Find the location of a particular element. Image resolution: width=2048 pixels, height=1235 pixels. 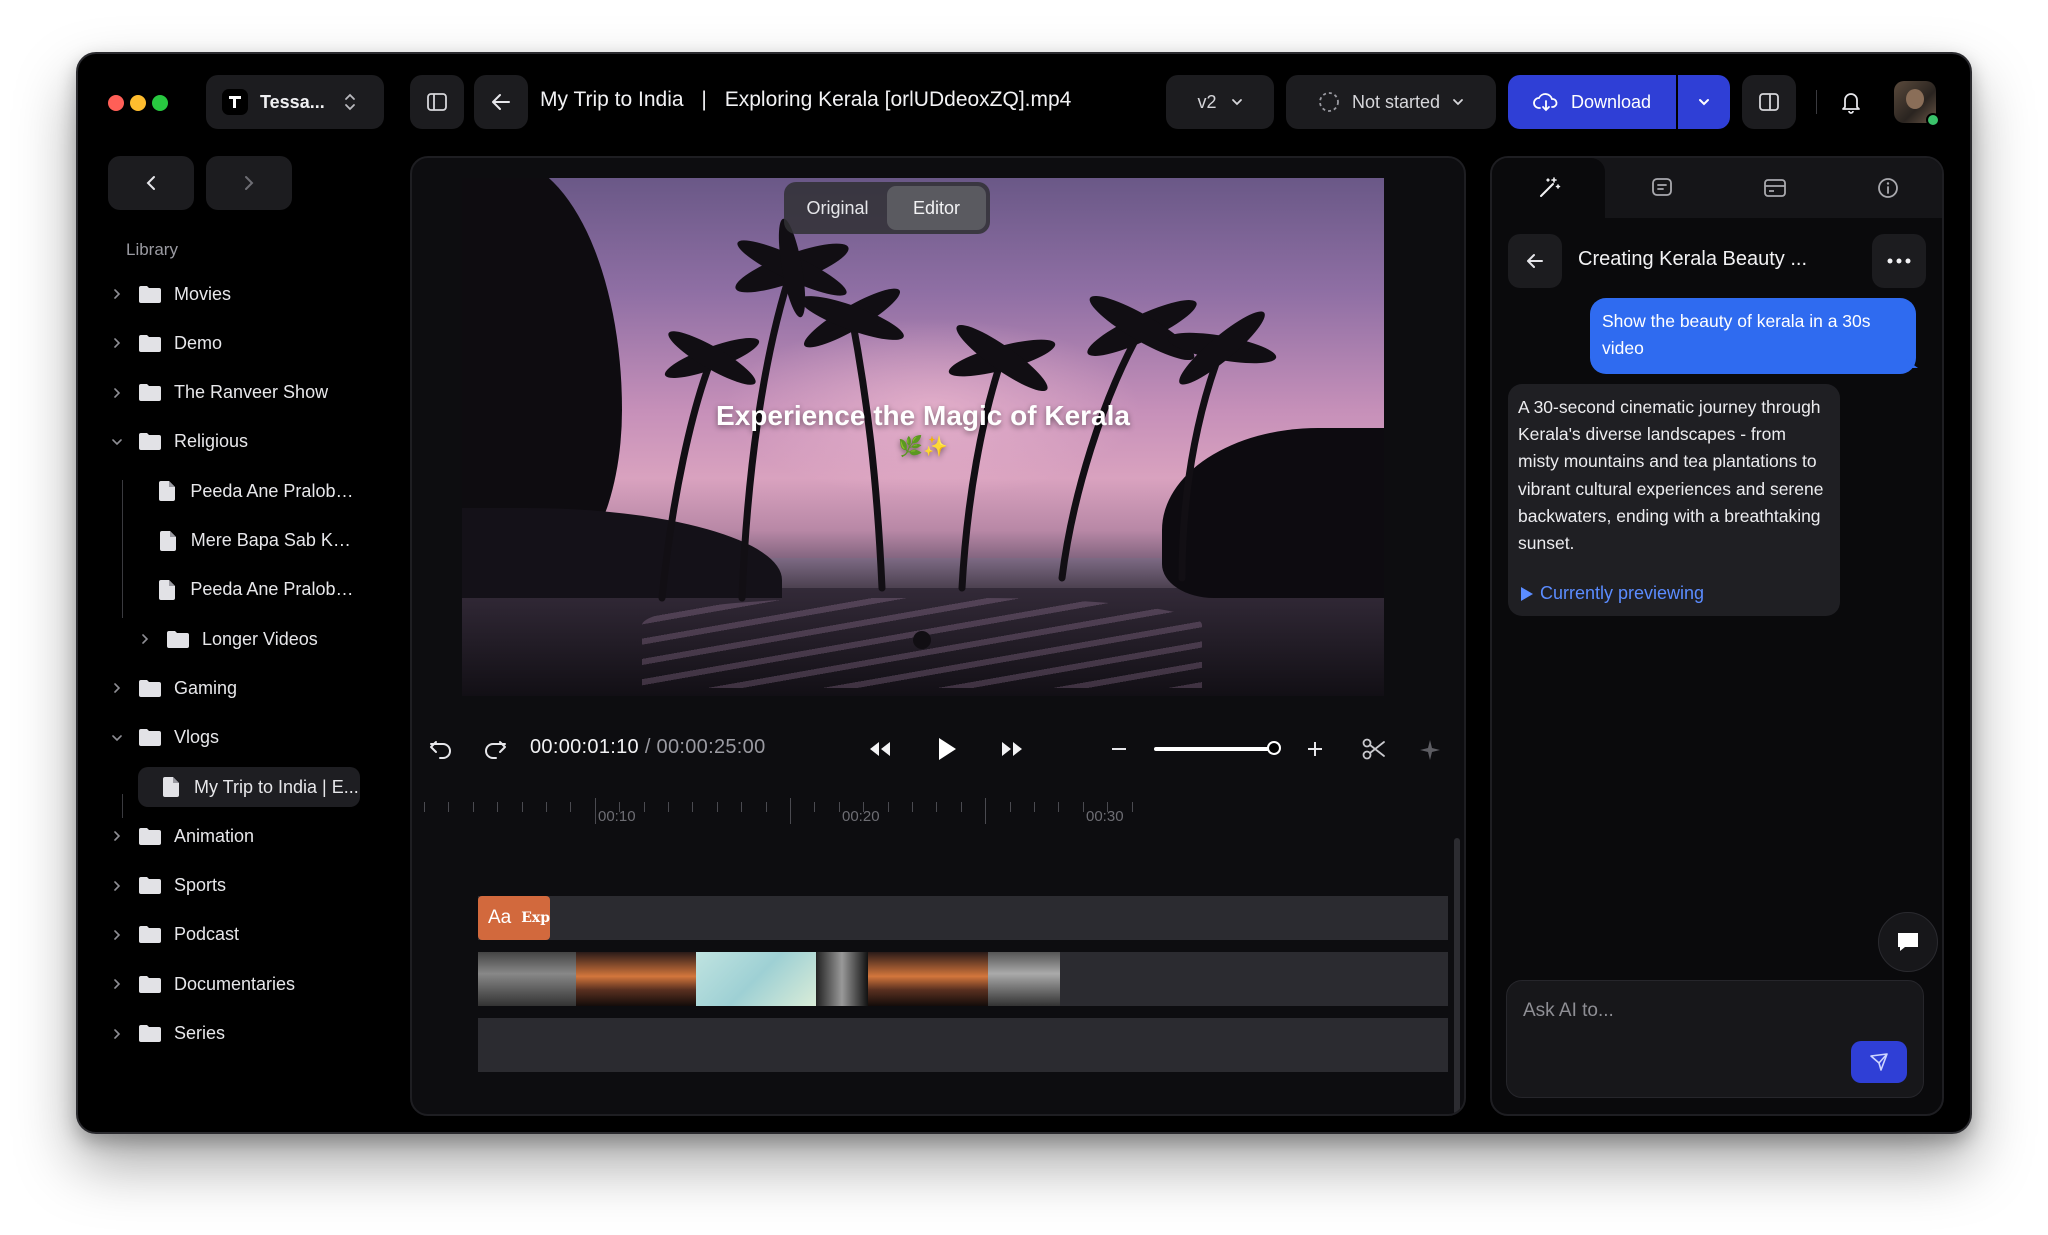

chat-bubble-button is located at coordinates (1908, 942).